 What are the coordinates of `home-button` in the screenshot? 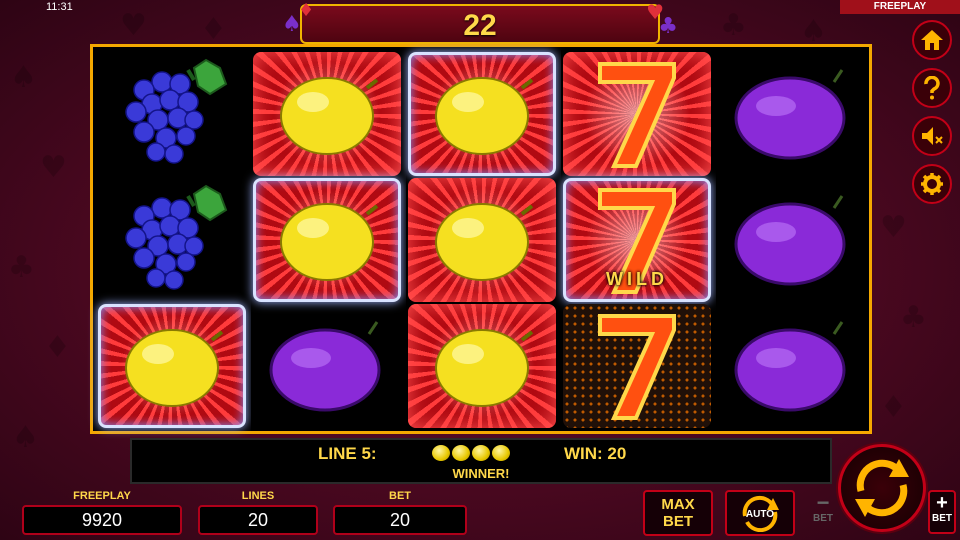 It's located at (932, 40).